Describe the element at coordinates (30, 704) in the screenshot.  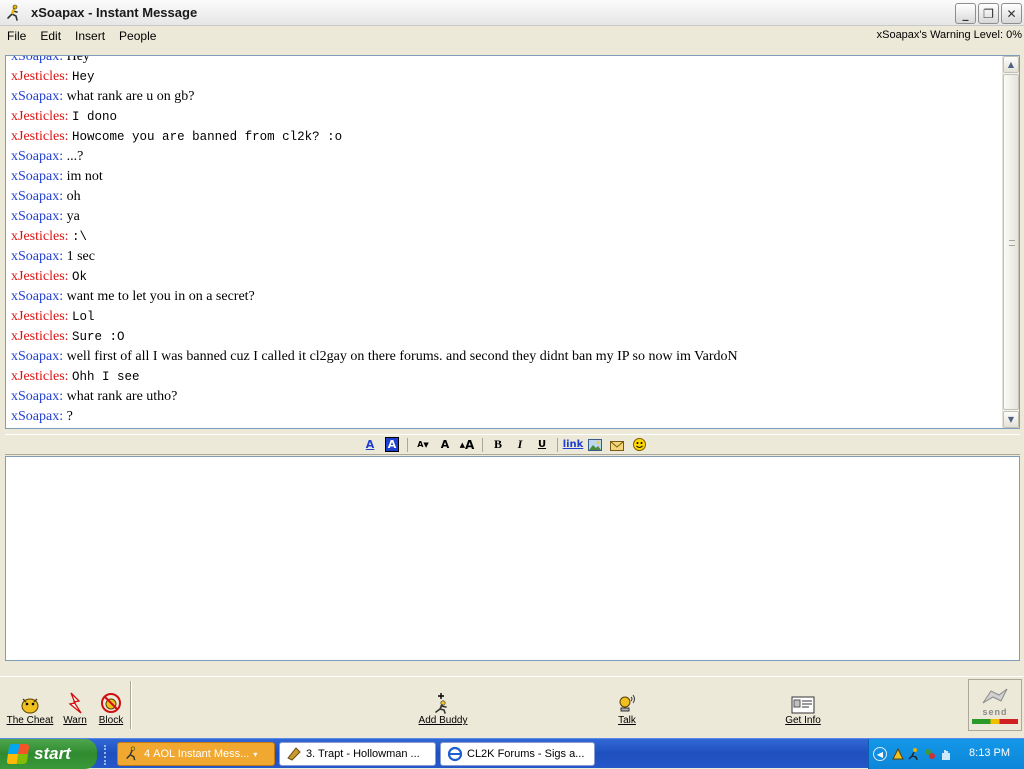
I see `the-cheat-button: The Cheat` at that location.